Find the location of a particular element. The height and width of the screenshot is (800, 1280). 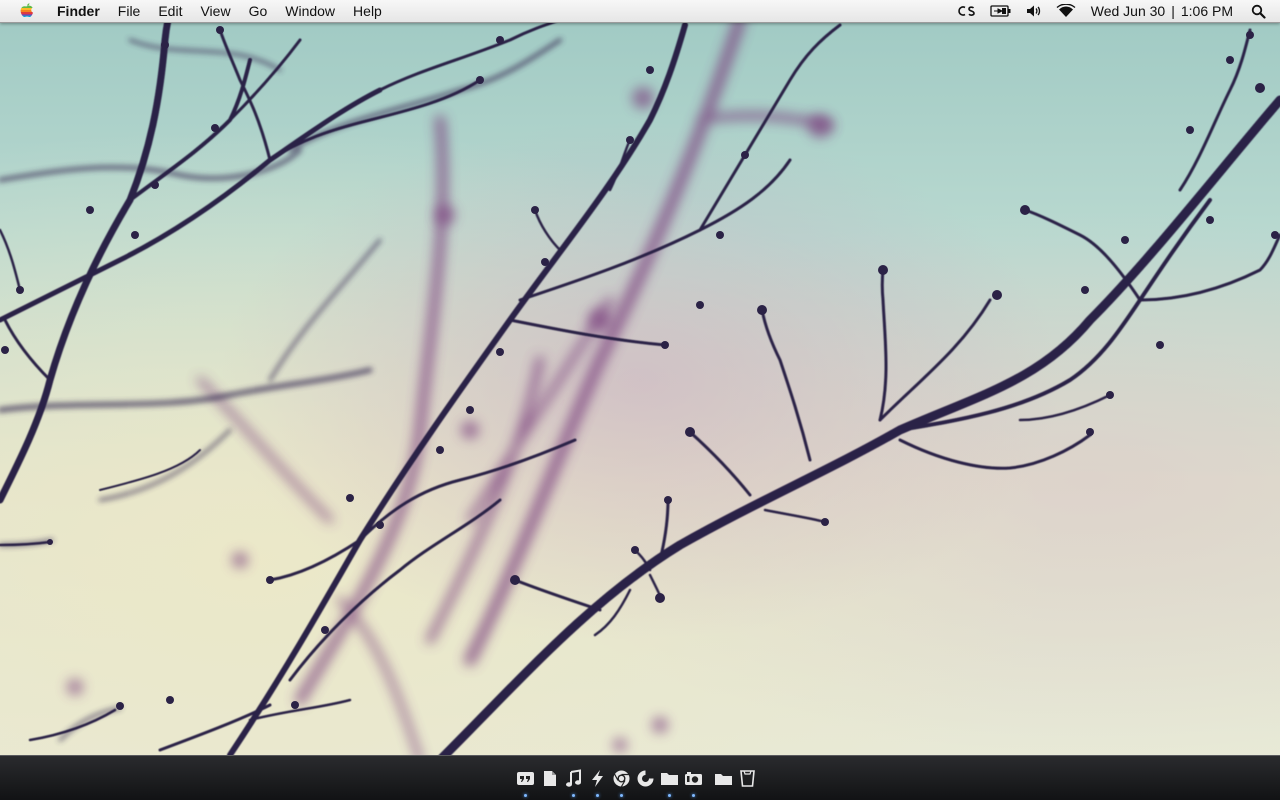

creative-suite-icon is located at coordinates (967, 11).